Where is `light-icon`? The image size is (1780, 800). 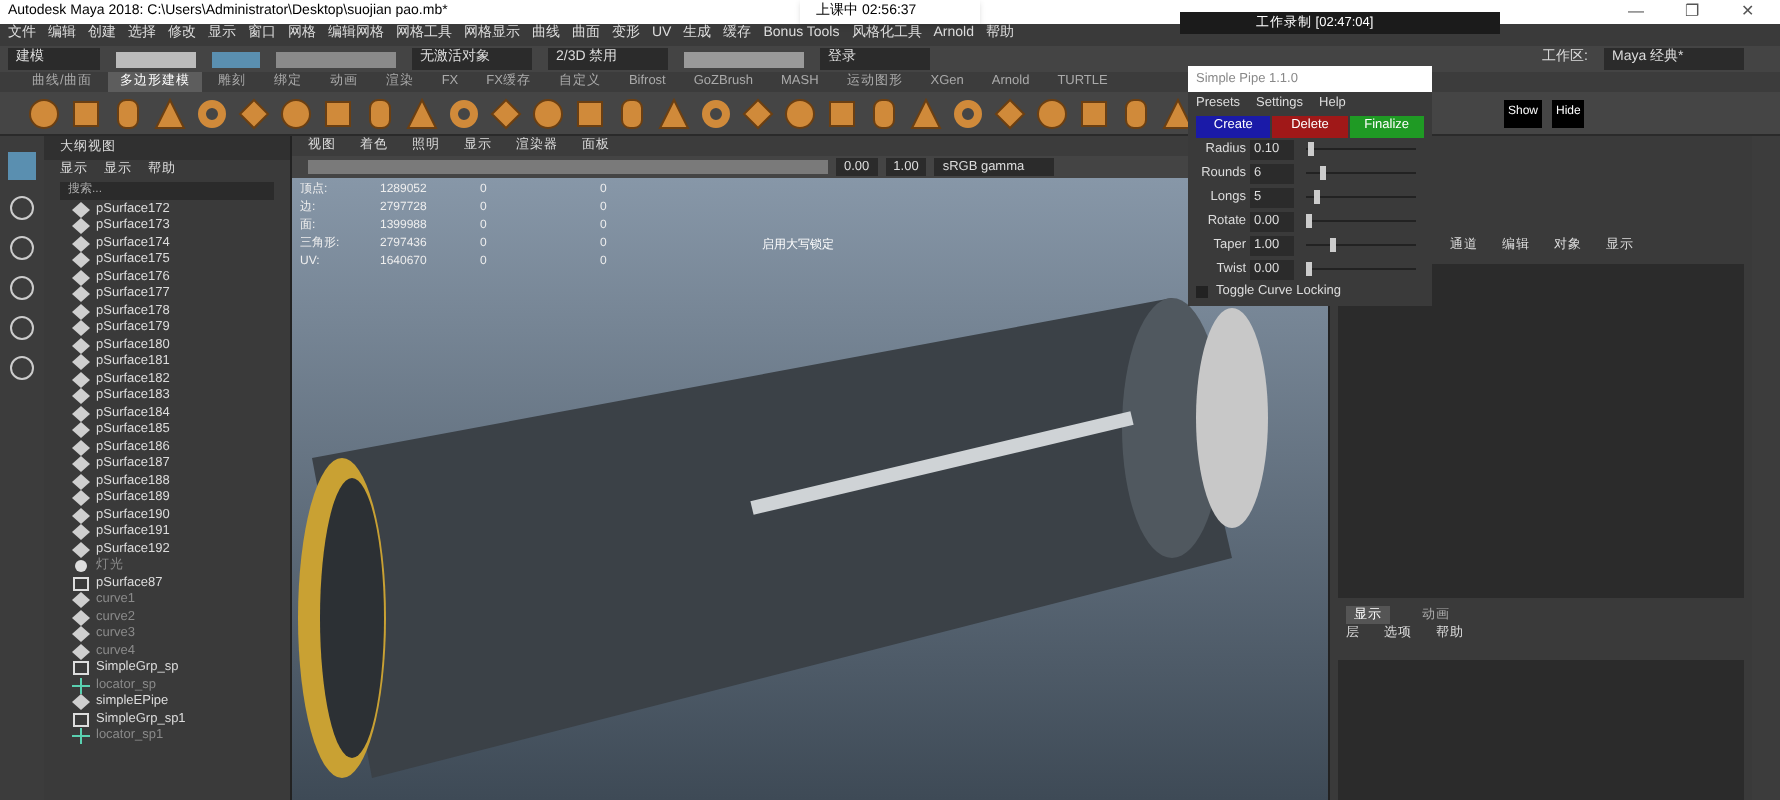
light-icon is located at coordinates (81, 566).